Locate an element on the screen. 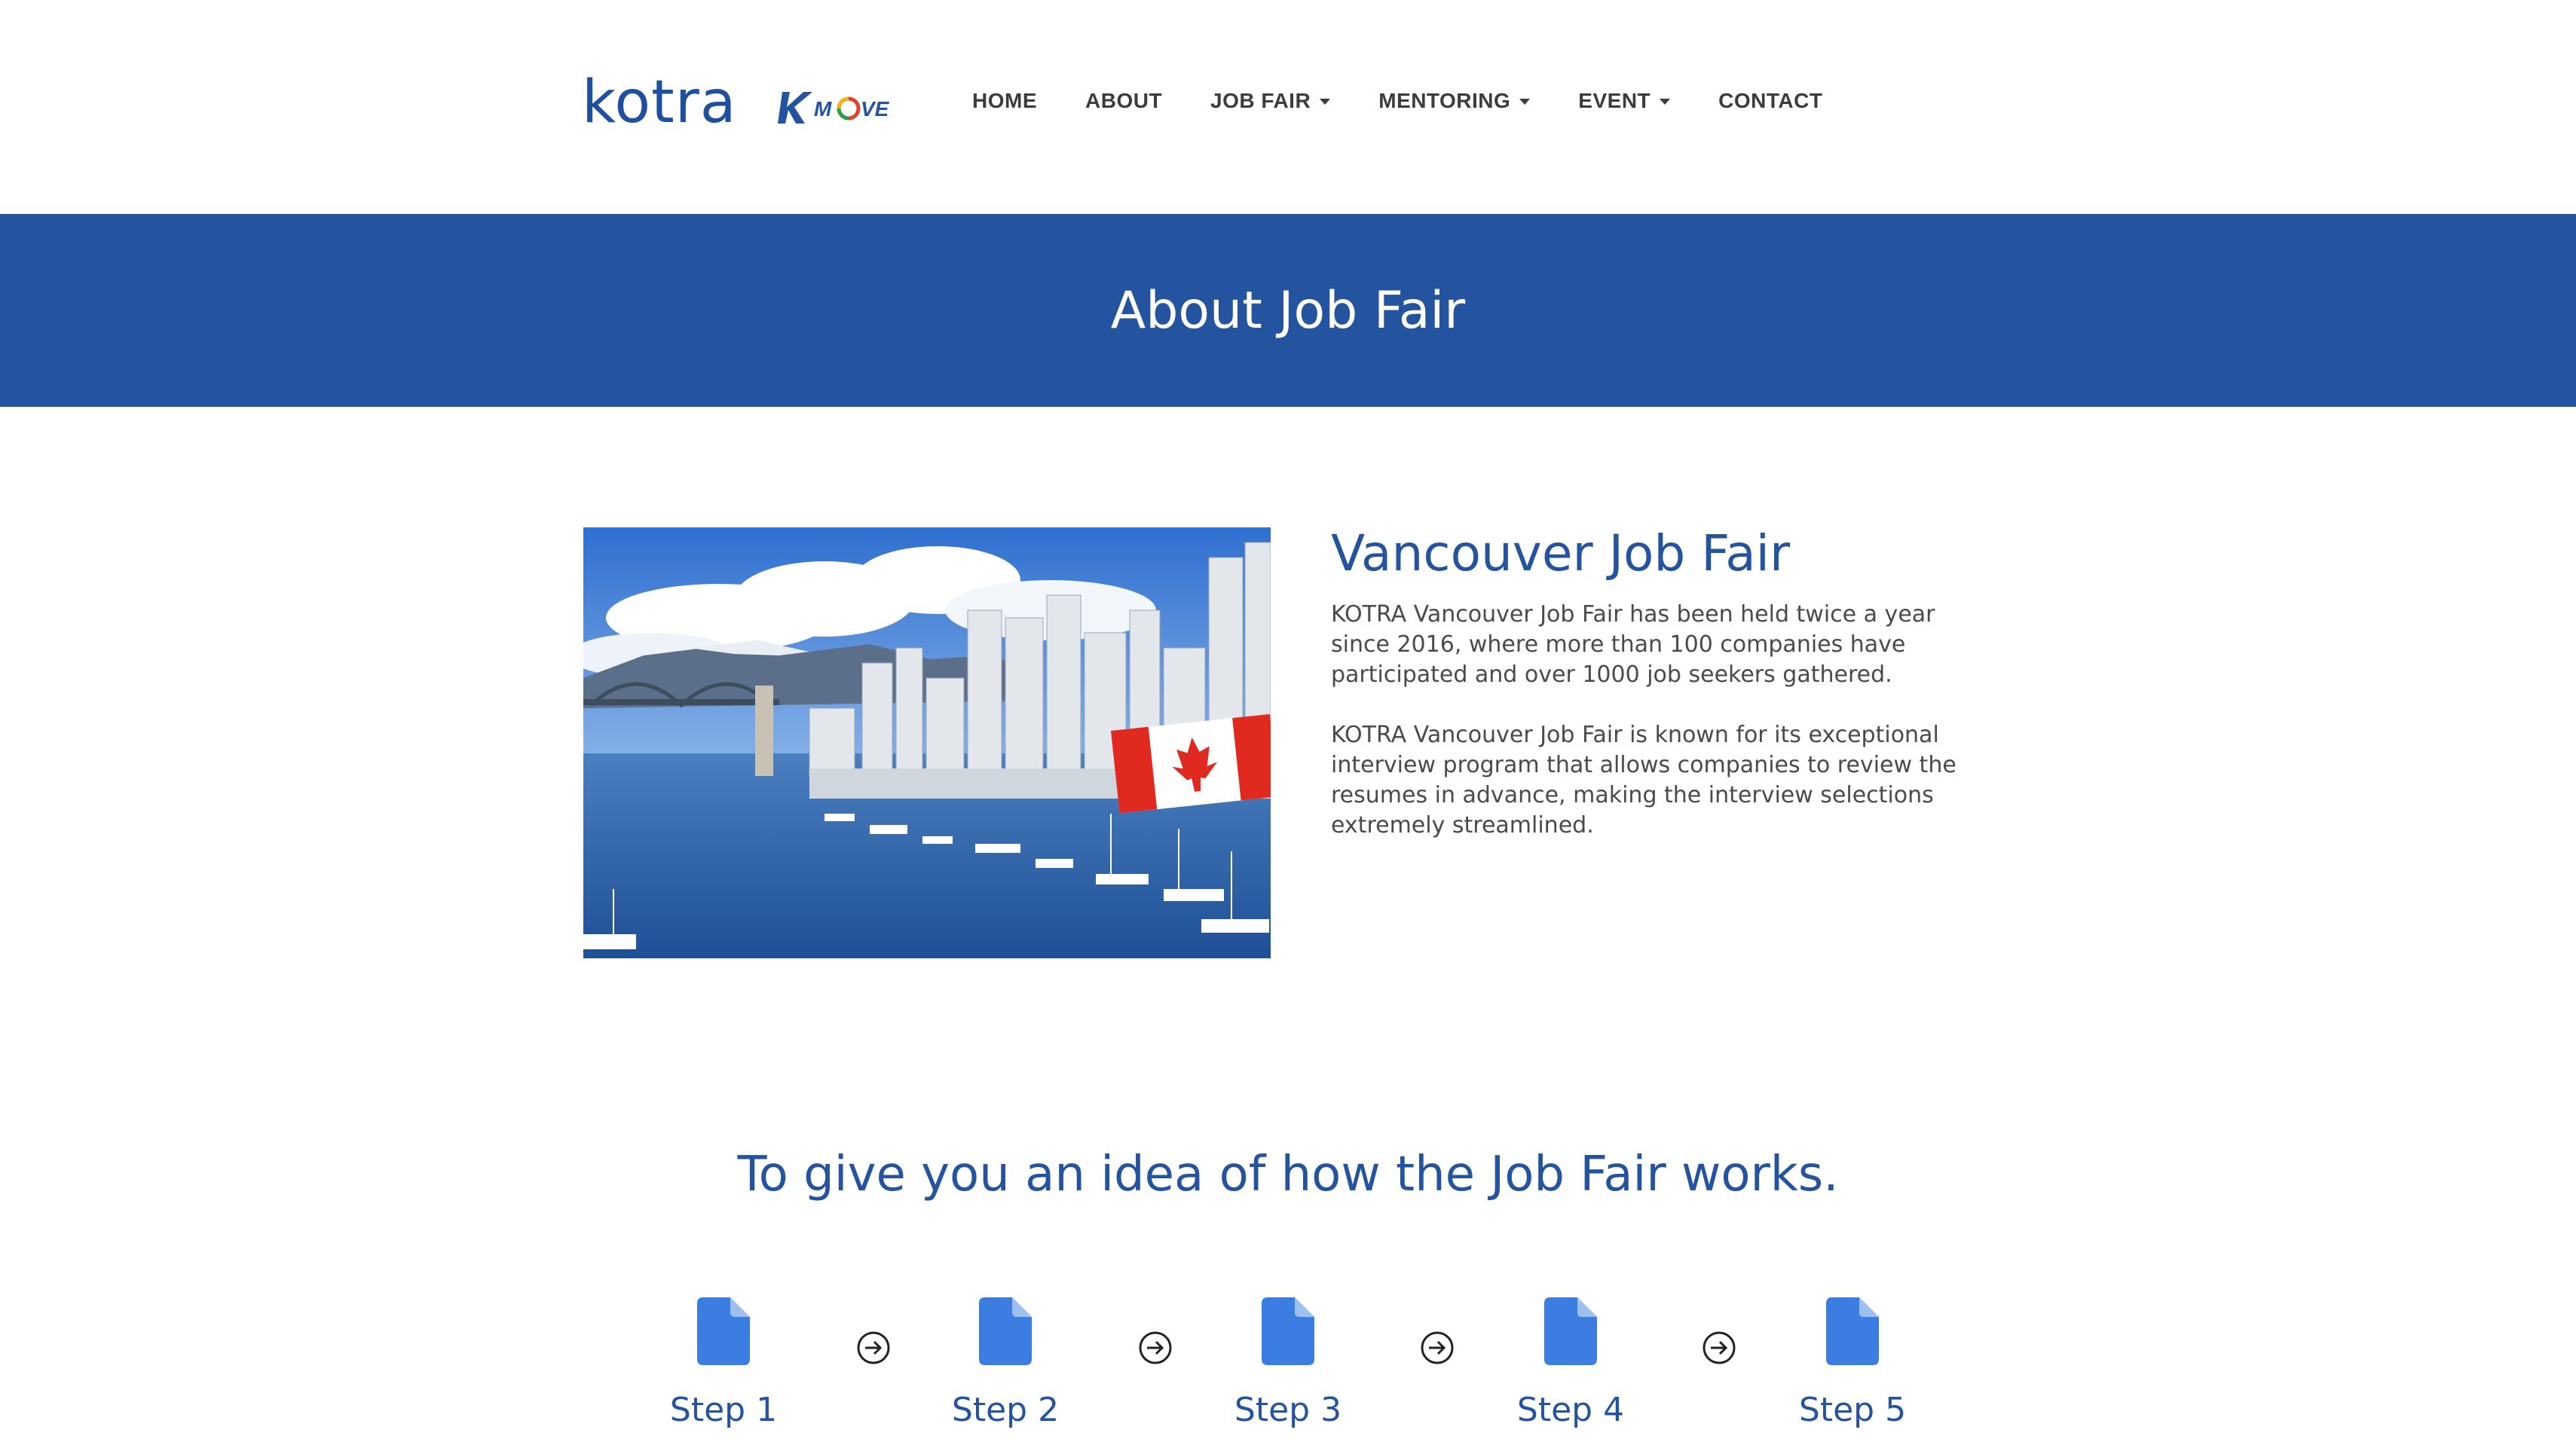 This screenshot has height=1442, width=2576. step-label: Step 5 is located at coordinates (1852, 1410).